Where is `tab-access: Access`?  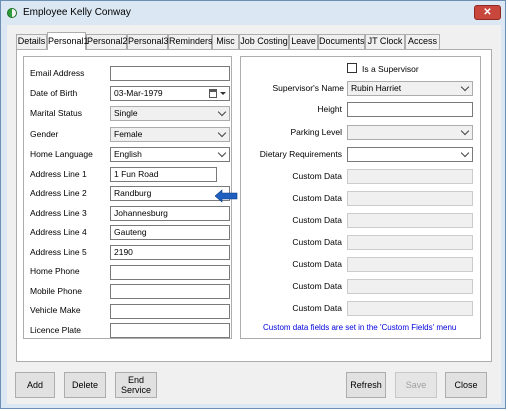
tab-access: Access is located at coordinates (422, 41).